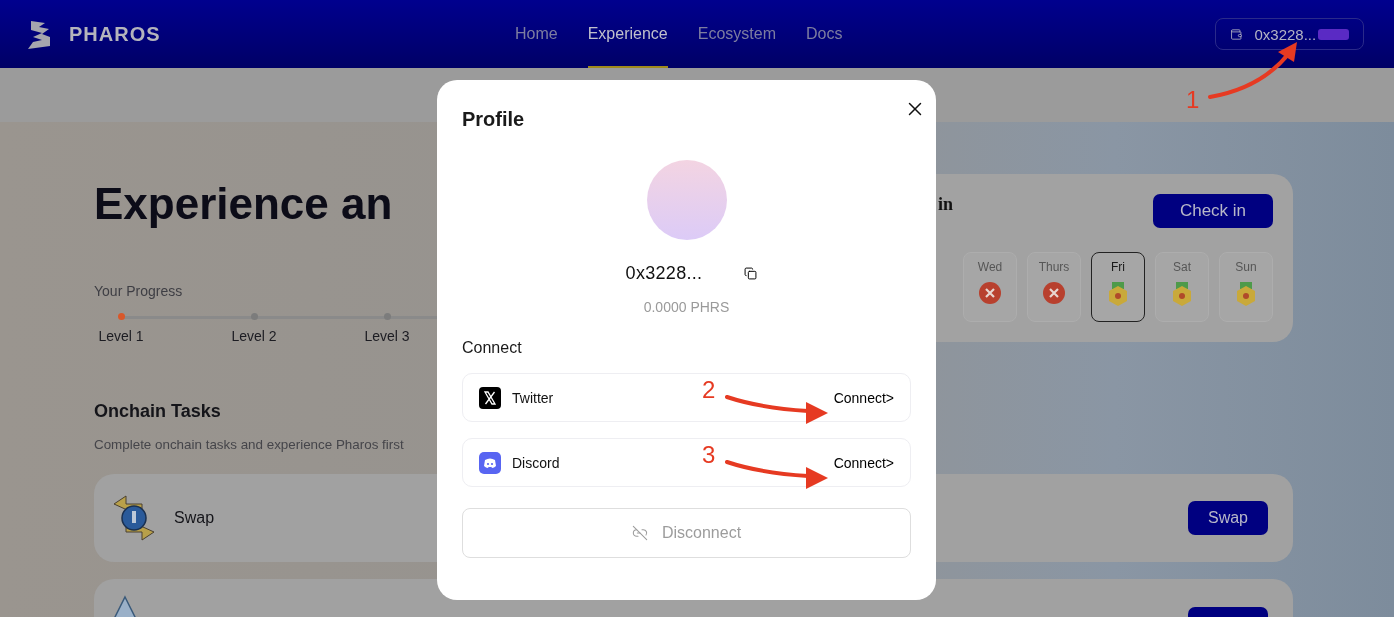 The width and height of the screenshot is (1394, 617). Describe the element at coordinates (709, 390) in the screenshot. I see `annotation-number: 2` at that location.